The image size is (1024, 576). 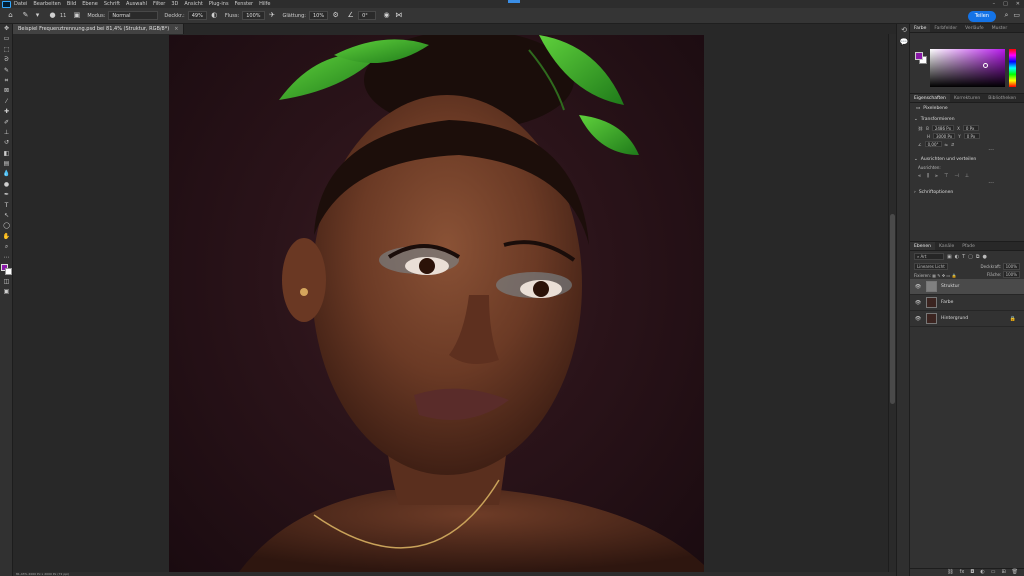 What do you see at coordinates (967, 319) in the screenshot?
I see `layer-row-hintergrund: 👁 Hintergrund 🔒` at bounding box center [967, 319].